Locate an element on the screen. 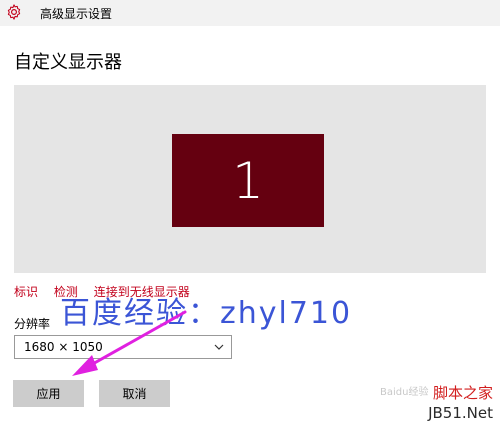 This screenshot has height=429, width=500. watermark-text: 百度经验：zhyl710 is located at coordinates (206, 313).